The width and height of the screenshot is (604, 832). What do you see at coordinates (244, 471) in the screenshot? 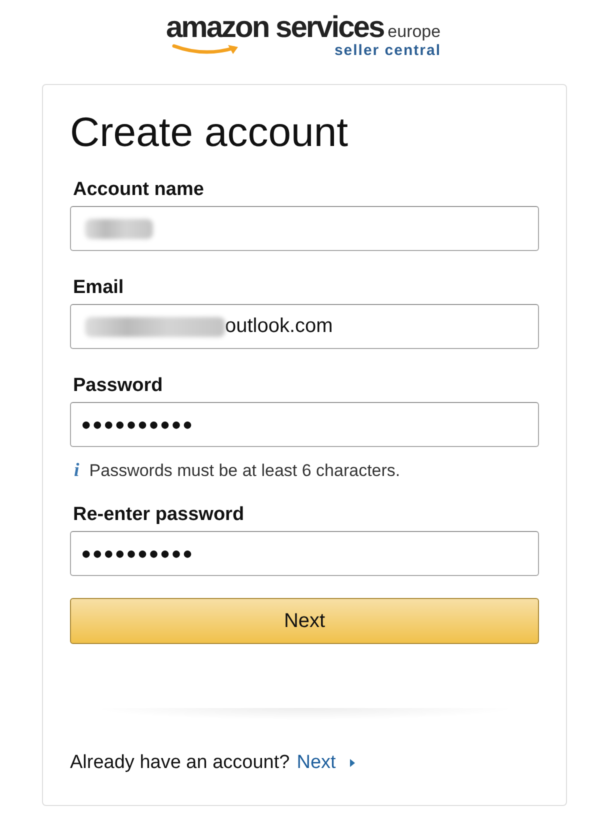
I see `hint-text: Passwords must be at least 6 characters.` at bounding box center [244, 471].